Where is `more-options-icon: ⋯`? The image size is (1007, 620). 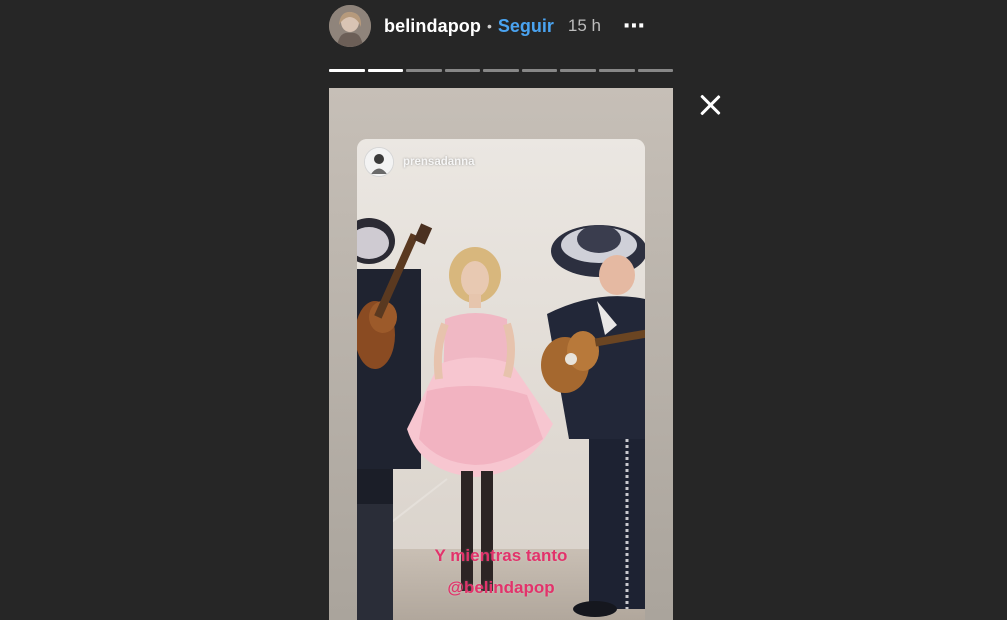 more-options-icon: ⋯ is located at coordinates (634, 26).